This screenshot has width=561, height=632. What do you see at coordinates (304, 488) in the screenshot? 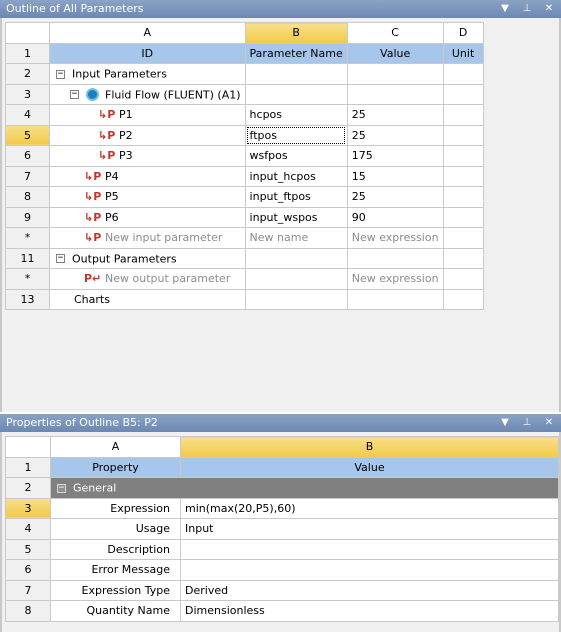
I see `general-group-cell: − General` at bounding box center [304, 488].